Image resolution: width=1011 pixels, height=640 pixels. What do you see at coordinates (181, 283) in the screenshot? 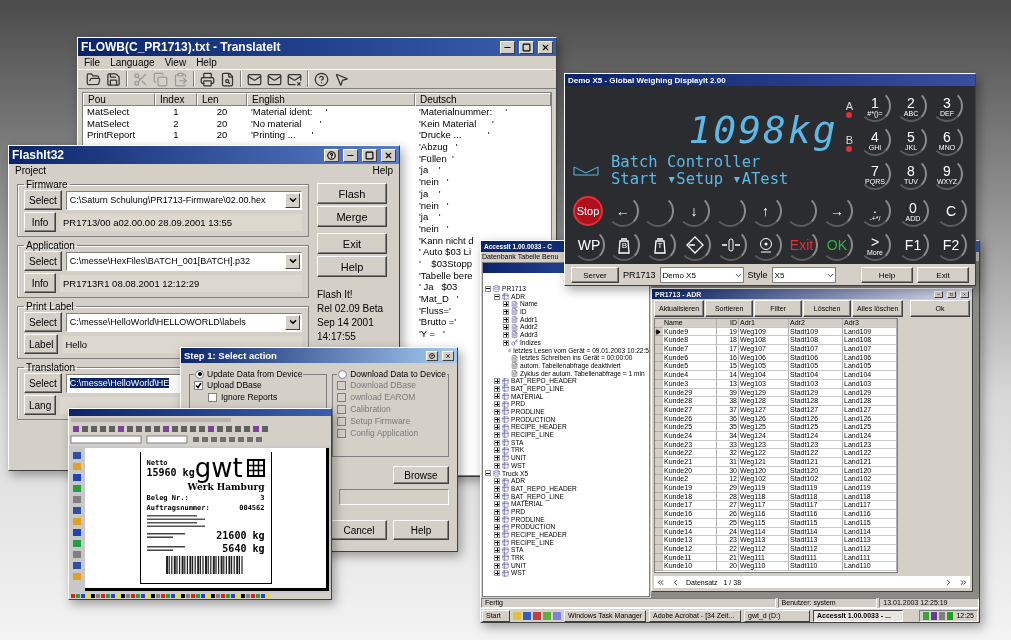
I see `info-field: PR1713R1 08.08.2001 12:12:29` at bounding box center [181, 283].